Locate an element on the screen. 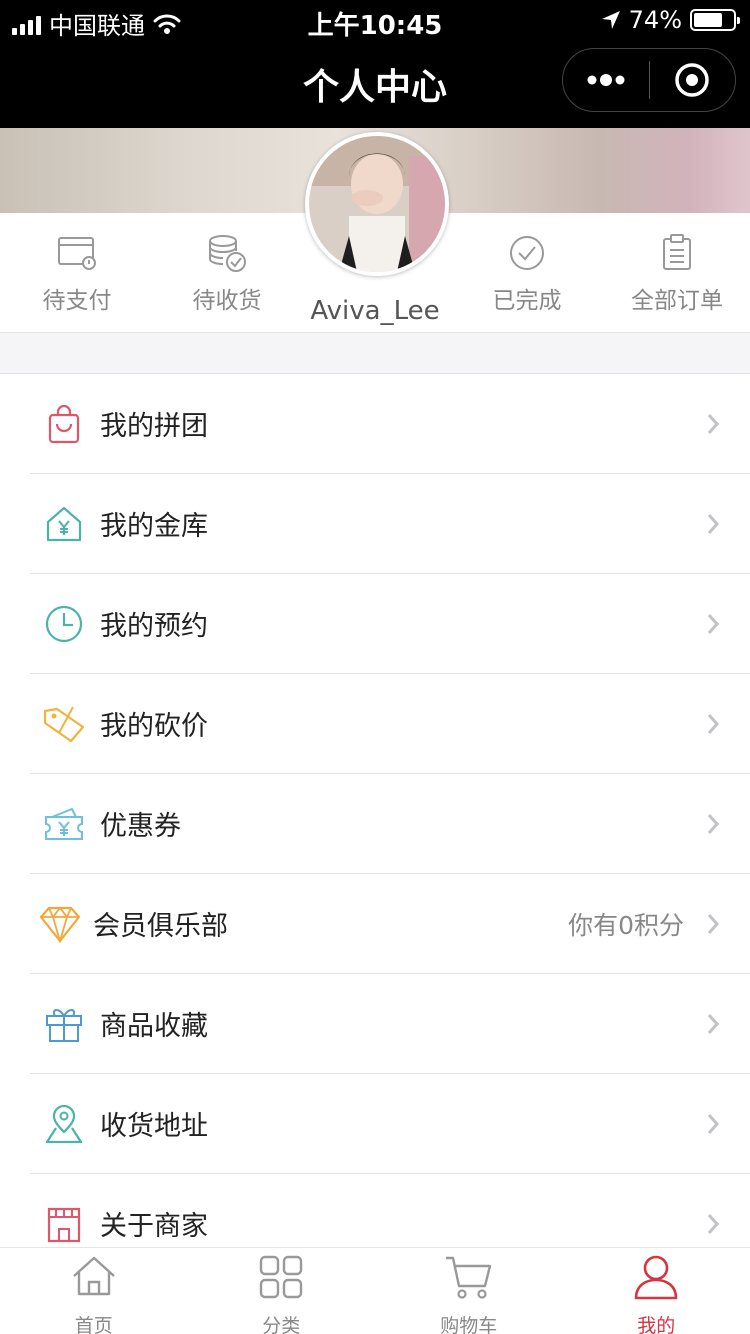  battery-percent: 74% is located at coordinates (655, 20).